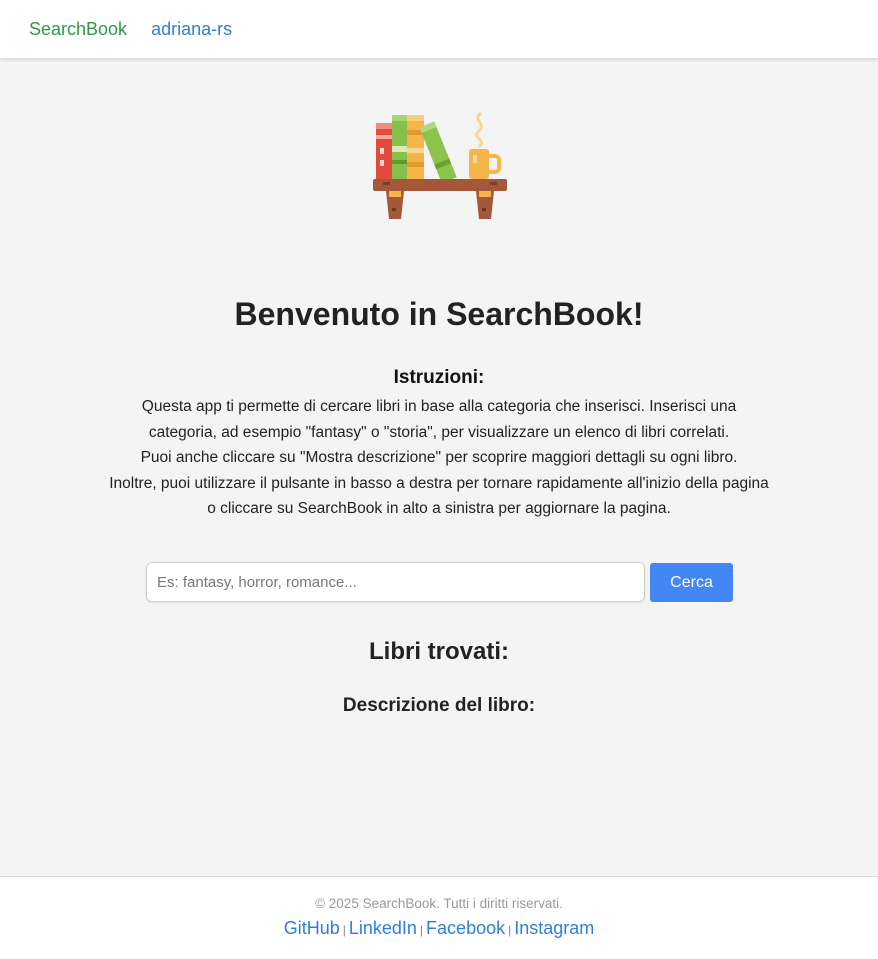  I want to click on navbar: SearchBook adriana-rs, so click(439, 29).